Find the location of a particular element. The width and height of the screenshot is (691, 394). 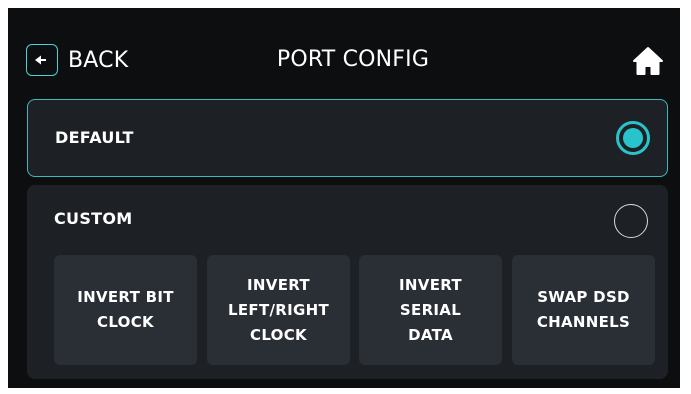

radio-selected-dot is located at coordinates (633, 138).